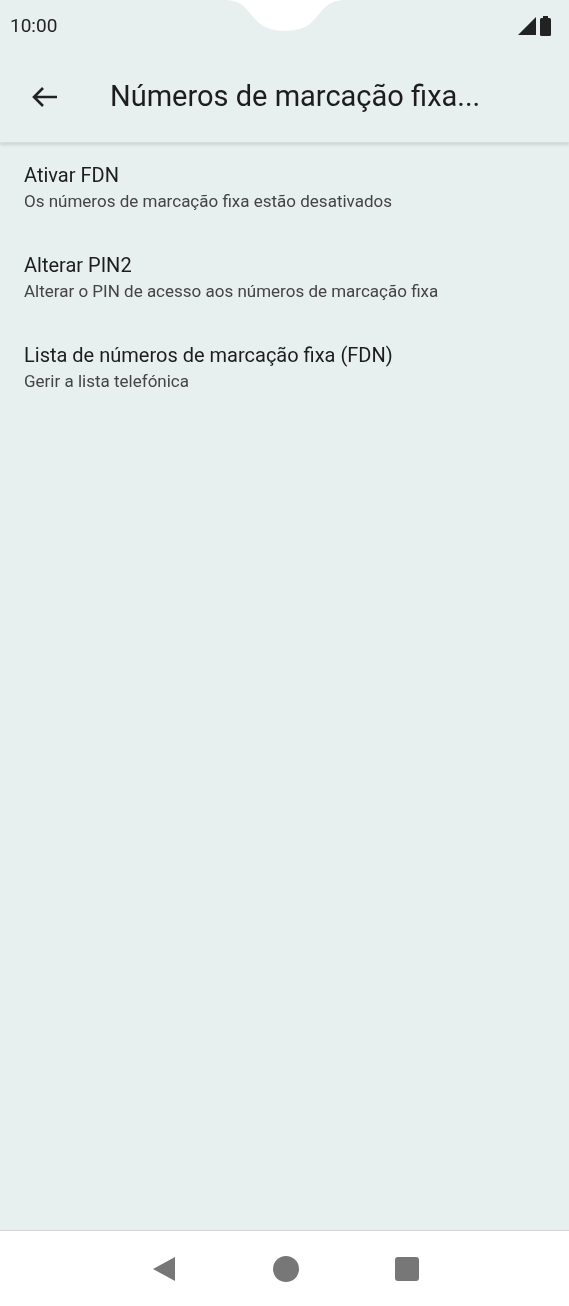 The height and width of the screenshot is (1306, 569). I want to click on status-time: 10:00, so click(34, 25).